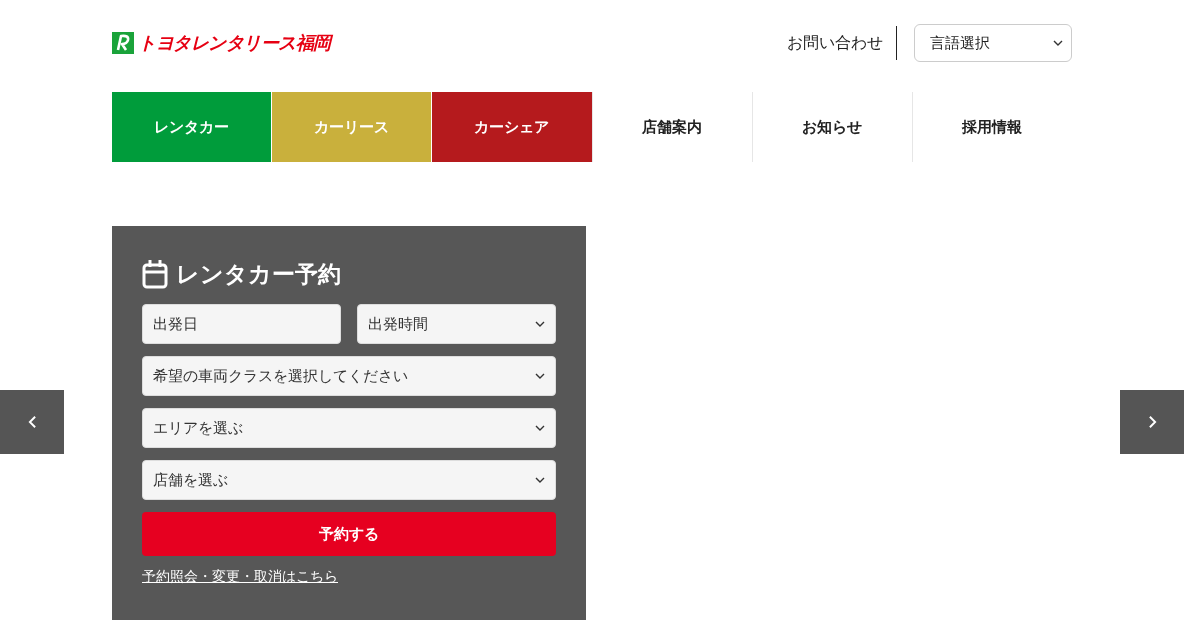  I want to click on logo-text: トヨタレンタリース福岡, so click(234, 43).